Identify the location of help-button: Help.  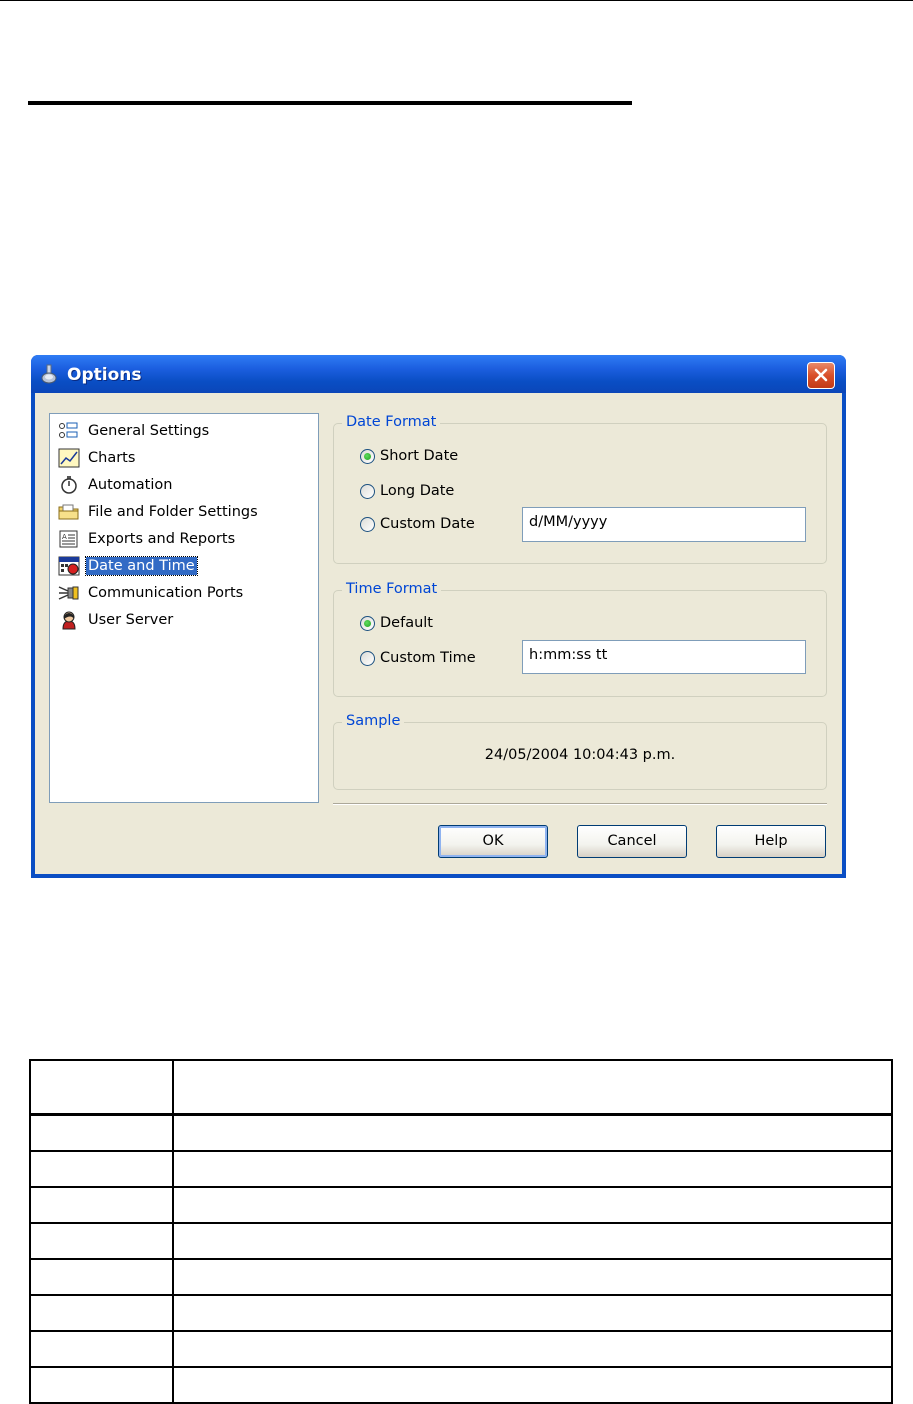
(771, 841).